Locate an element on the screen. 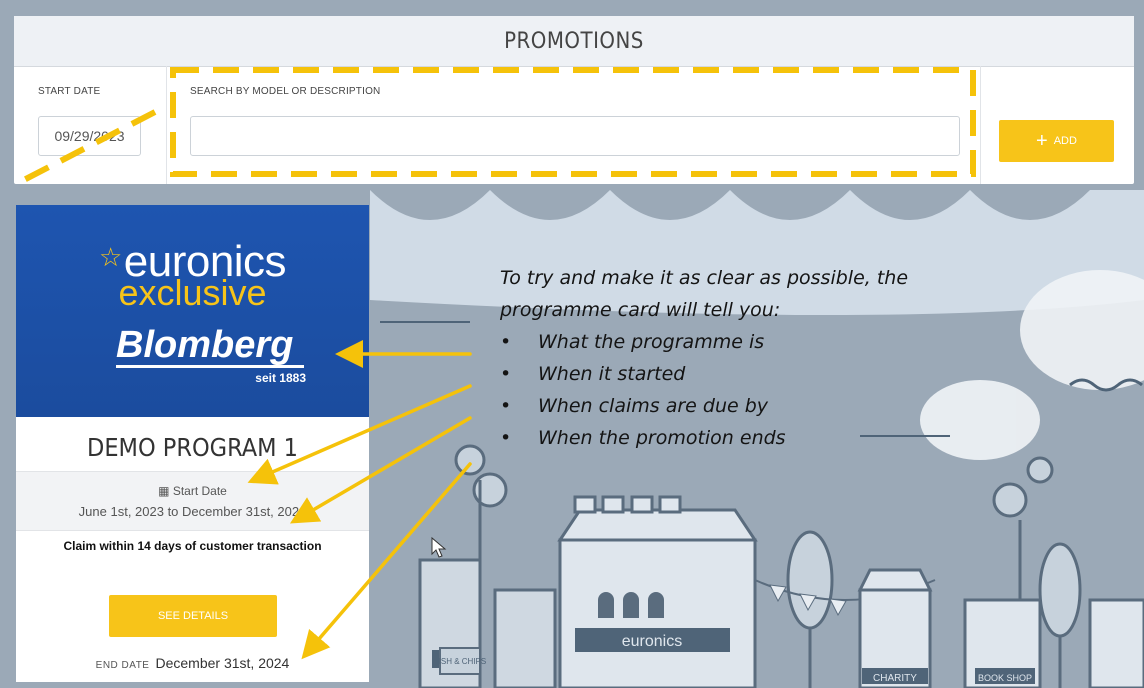 The image size is (1144, 688). annotation-intro: programme card will tell you: is located at coordinates (640, 310).